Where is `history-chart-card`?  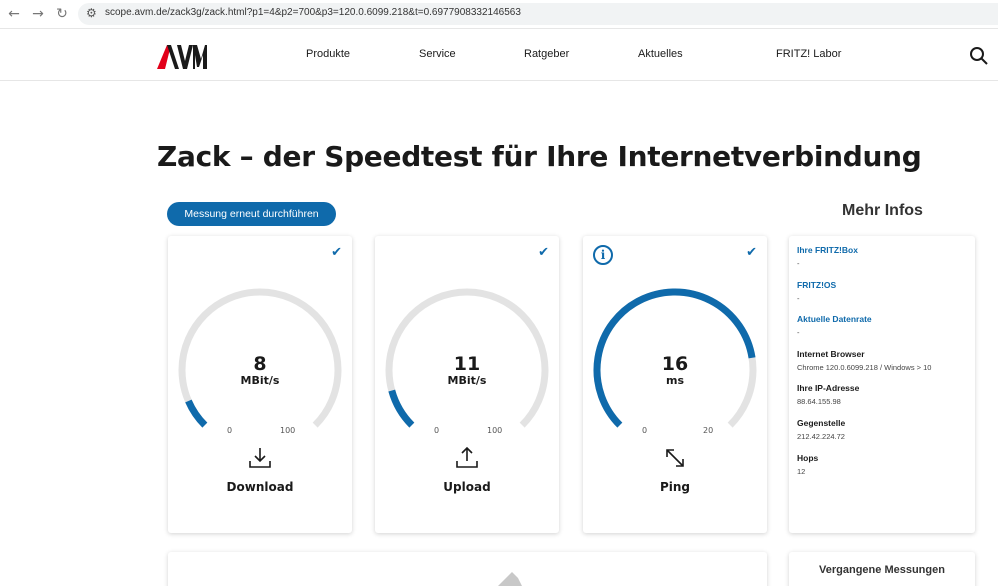 history-chart-card is located at coordinates (467, 569).